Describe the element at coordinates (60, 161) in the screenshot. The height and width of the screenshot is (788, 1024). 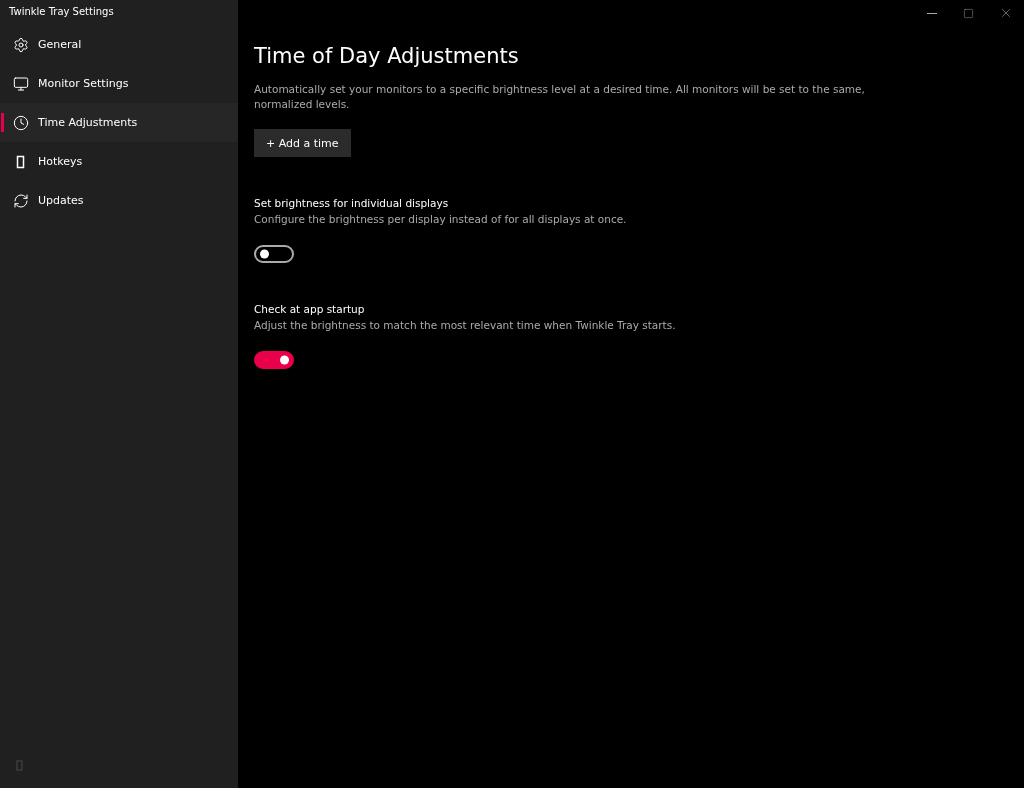
I see `sidebar-item-label: Hotkeys` at that location.